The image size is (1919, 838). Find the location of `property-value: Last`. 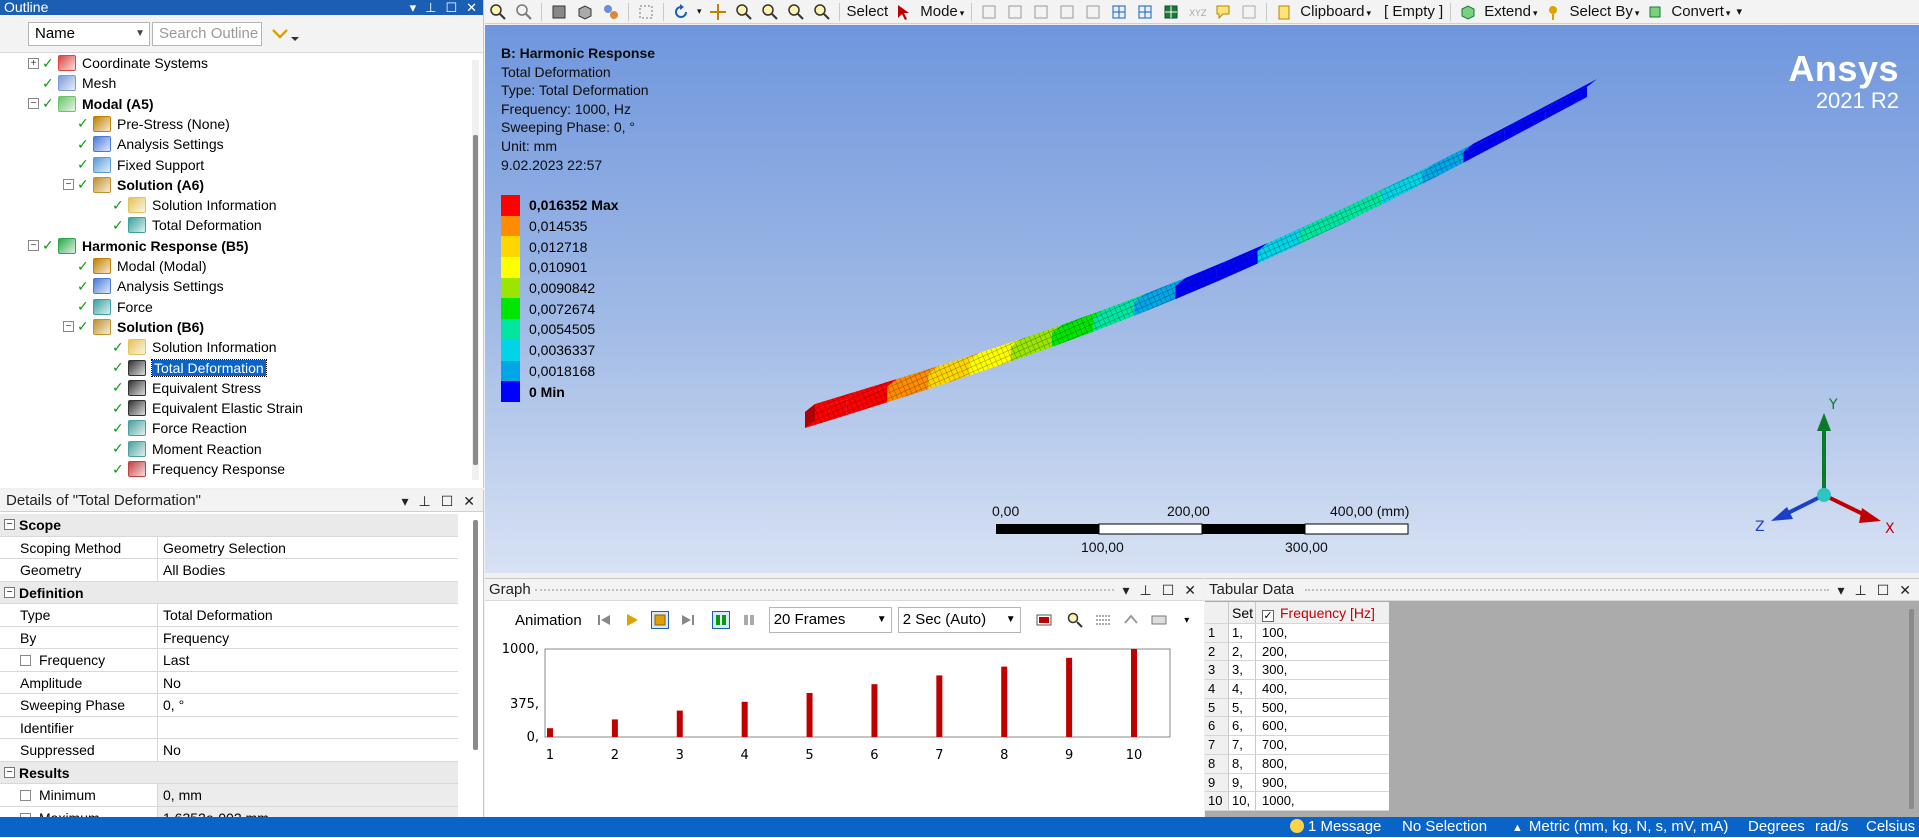

property-value: Last is located at coordinates (308, 660).